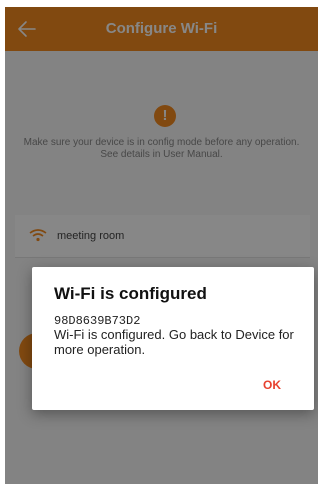  Describe the element at coordinates (97, 321) in the screenshot. I see `device-id: 98D8639B73D2` at that location.